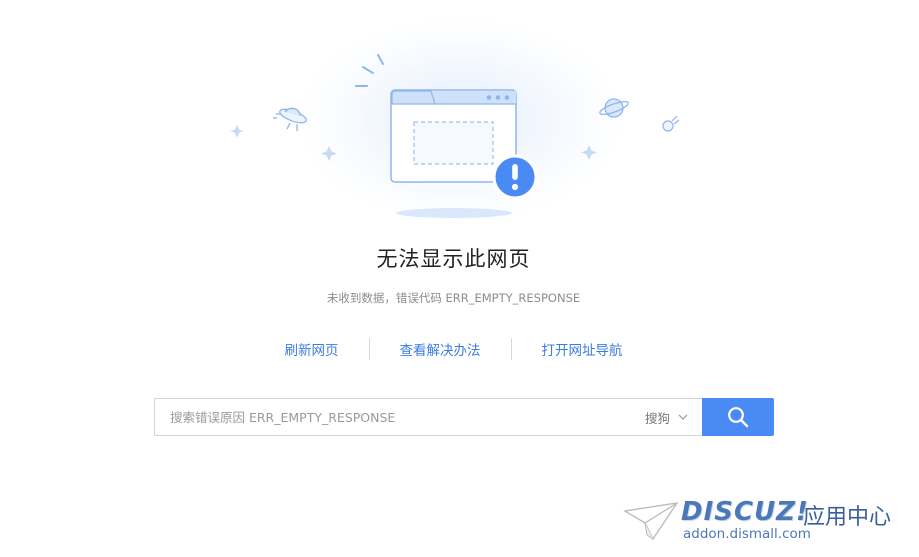  Describe the element at coordinates (847, 517) in the screenshot. I see `watermark-brand-cn: 应用中心` at that location.